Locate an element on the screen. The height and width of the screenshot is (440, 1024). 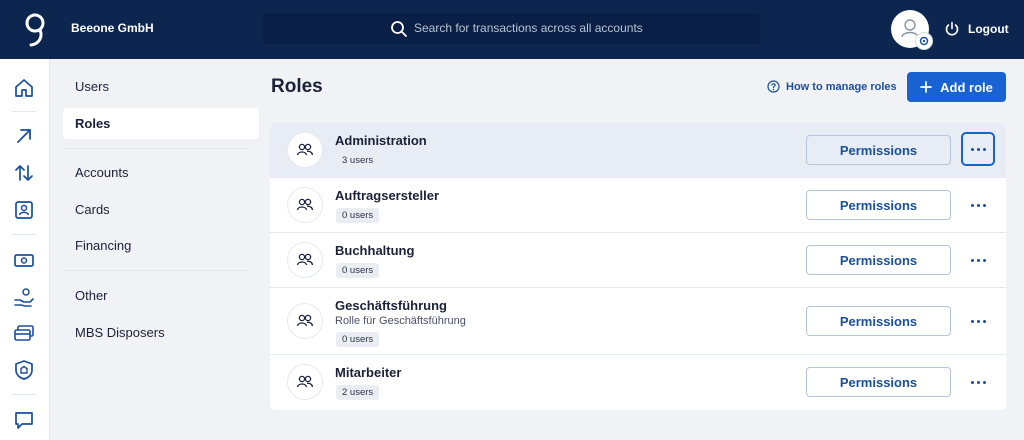
nav-item-cards: Cards is located at coordinates (161, 209).